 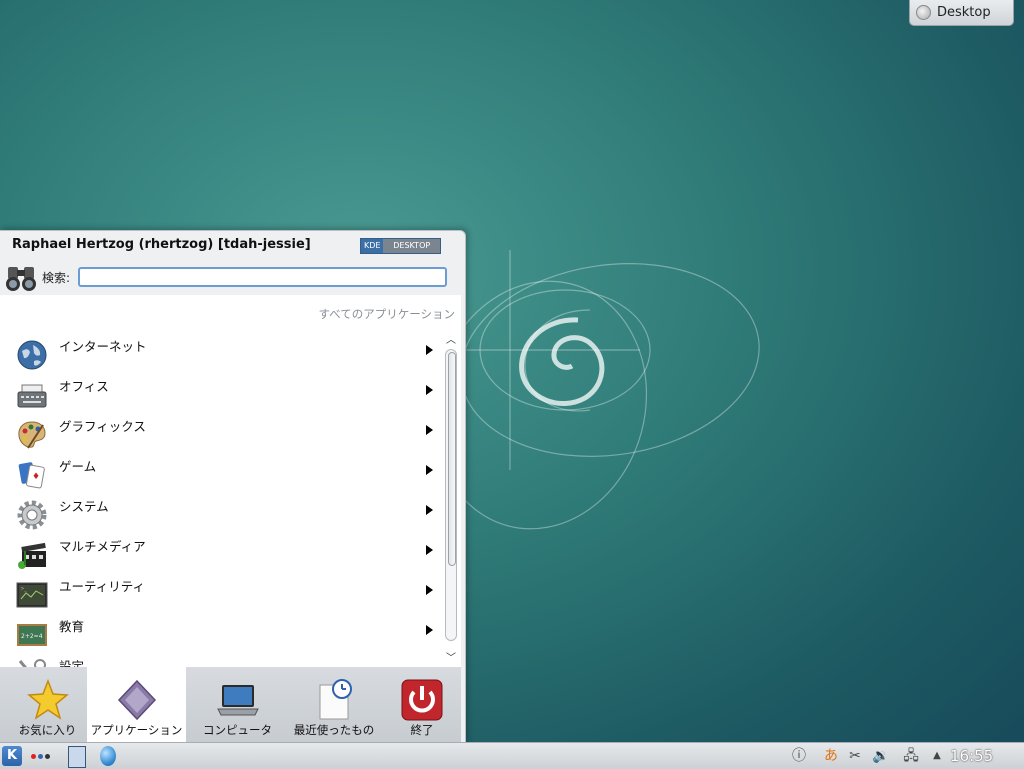 What do you see at coordinates (77, 757) in the screenshot?
I see `pager-icon` at bounding box center [77, 757].